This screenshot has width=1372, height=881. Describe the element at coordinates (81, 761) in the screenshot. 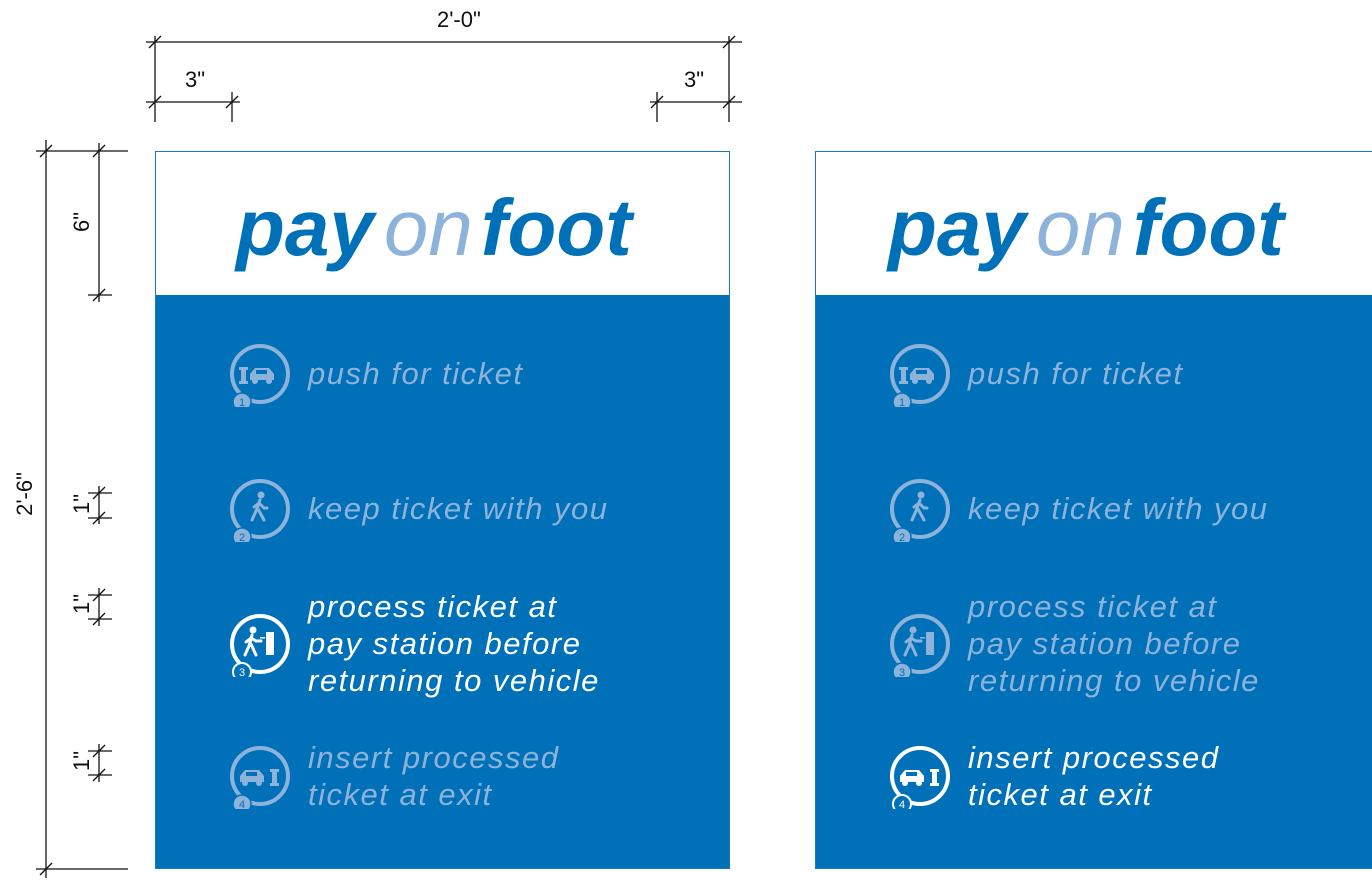

I see `gap-3-label: 1"` at that location.